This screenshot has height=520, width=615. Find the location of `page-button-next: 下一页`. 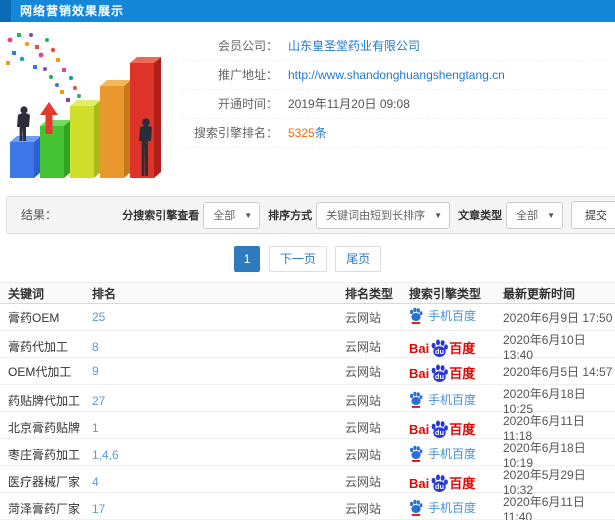

page-button-next: 下一页 is located at coordinates (297, 259).